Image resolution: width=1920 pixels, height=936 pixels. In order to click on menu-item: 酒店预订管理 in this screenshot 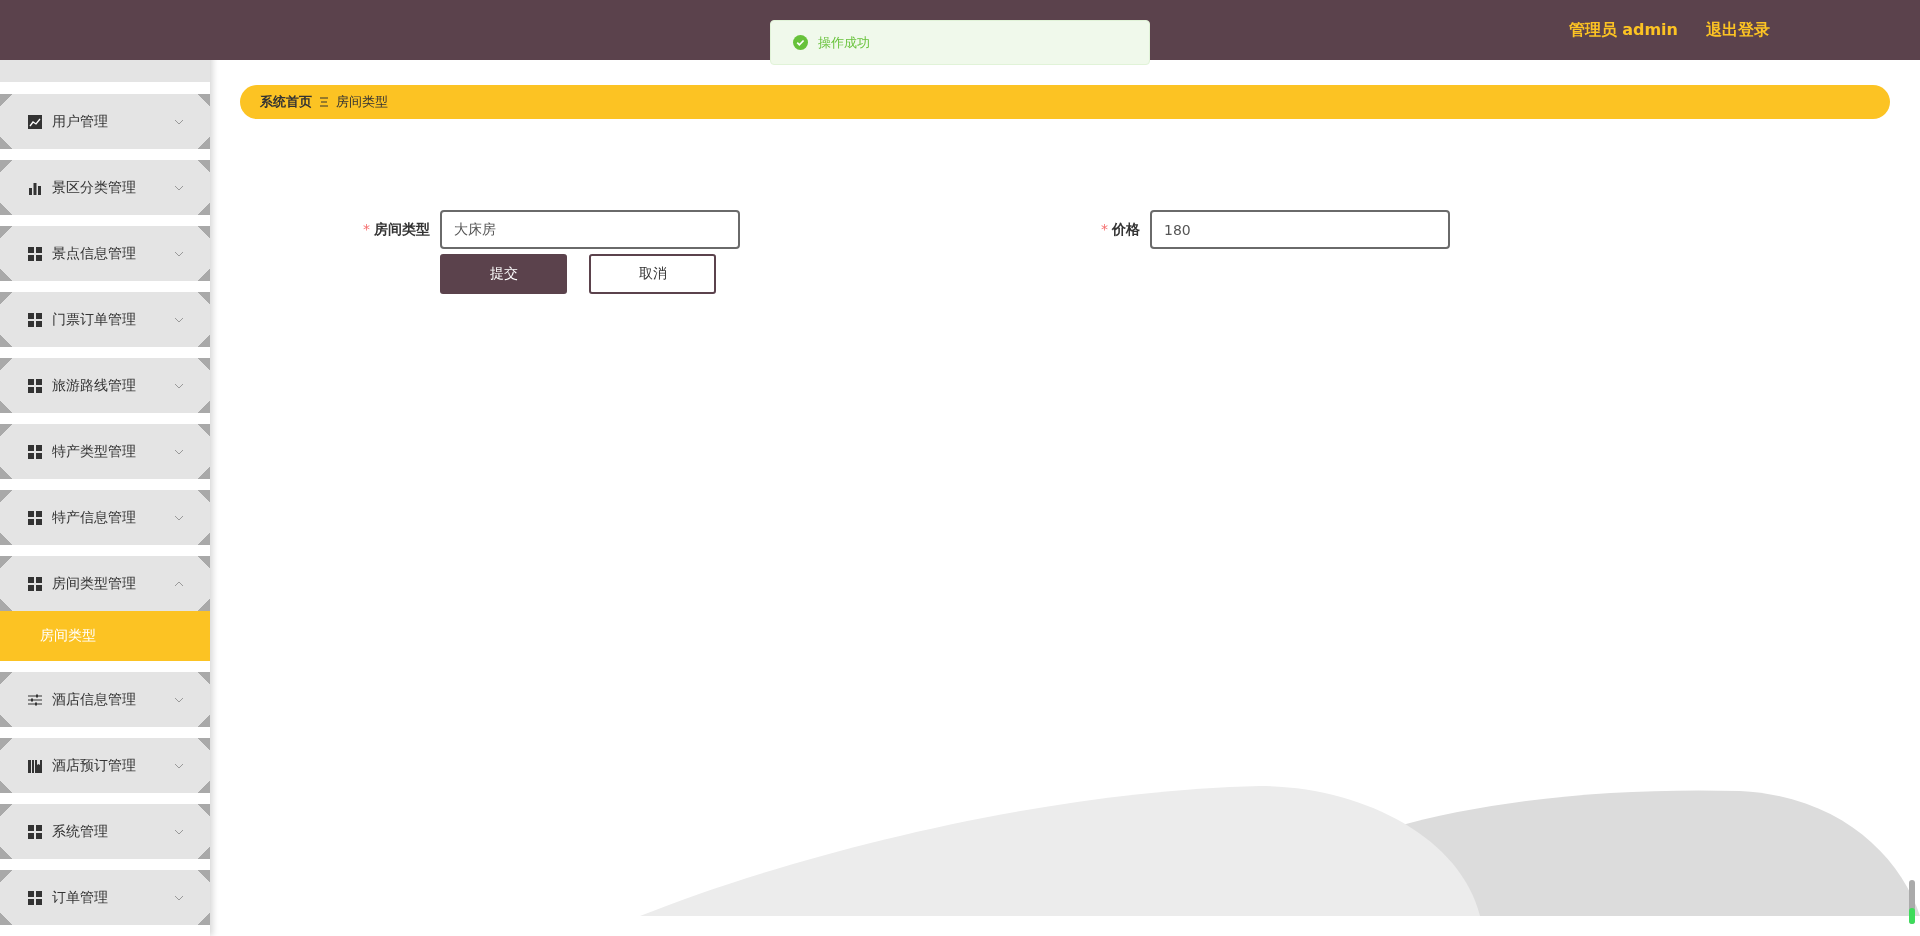, I will do `click(105, 765)`.